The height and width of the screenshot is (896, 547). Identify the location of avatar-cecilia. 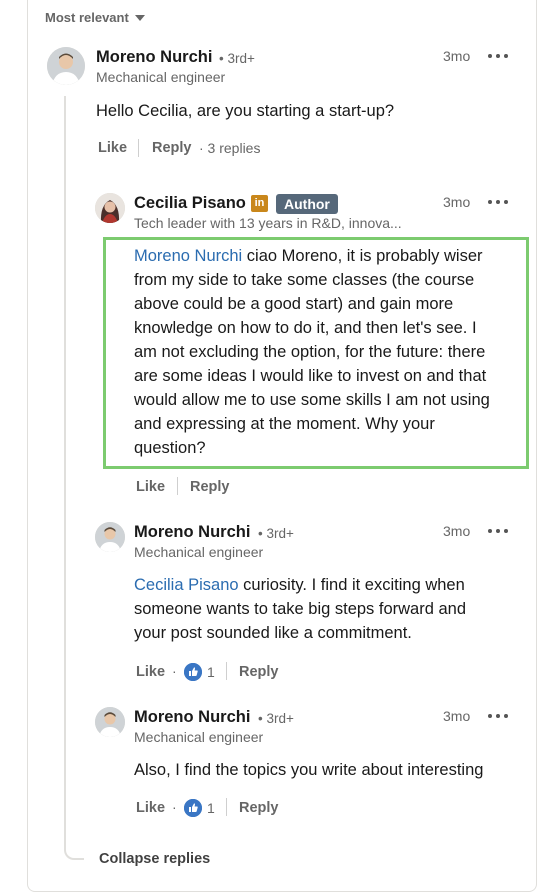
(110, 208).